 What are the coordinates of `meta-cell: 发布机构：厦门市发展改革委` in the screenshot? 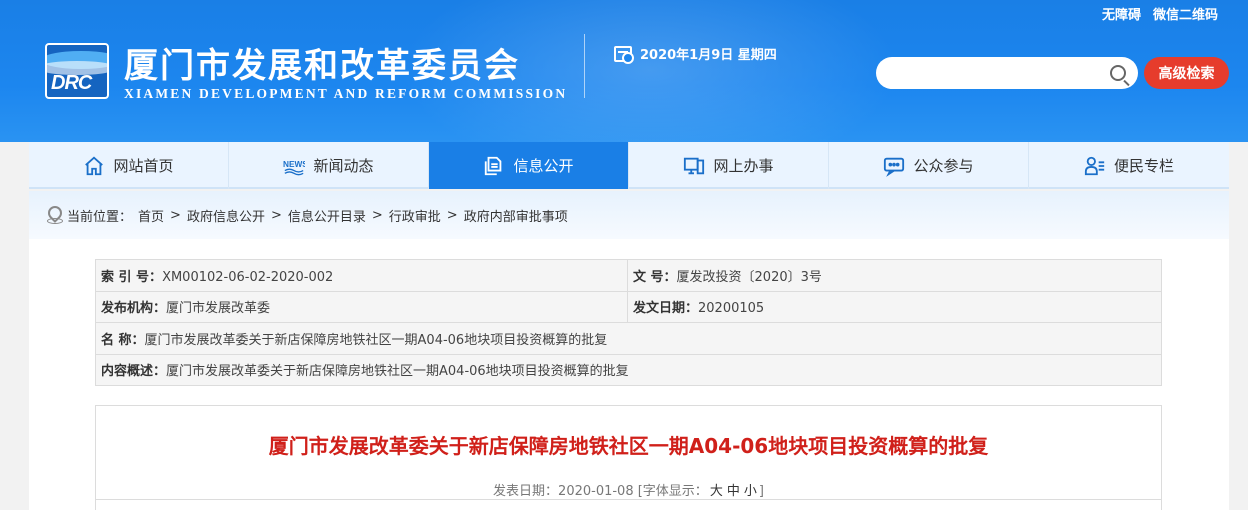 It's located at (361, 306).